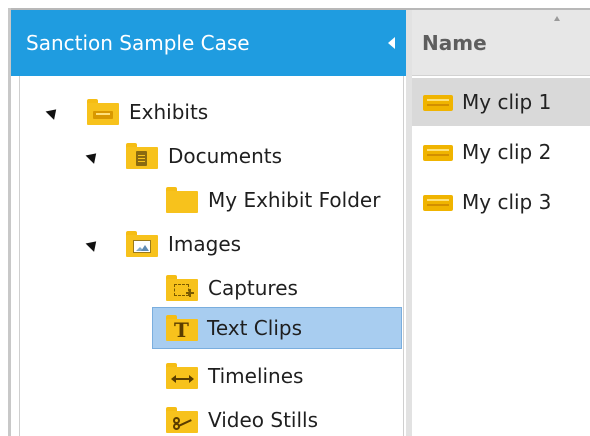 The width and height of the screenshot is (590, 436). Describe the element at coordinates (103, 112) in the screenshot. I see `exhibit-folder-icon` at that location.